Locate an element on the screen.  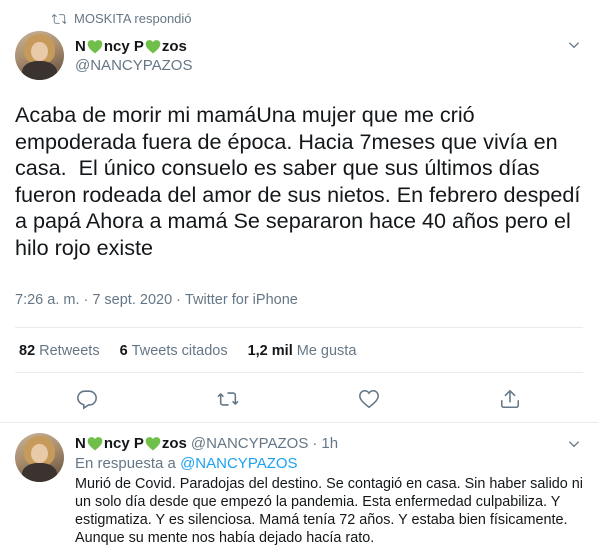
retweet-context-label: MOSKITA respondió is located at coordinates (133, 18).